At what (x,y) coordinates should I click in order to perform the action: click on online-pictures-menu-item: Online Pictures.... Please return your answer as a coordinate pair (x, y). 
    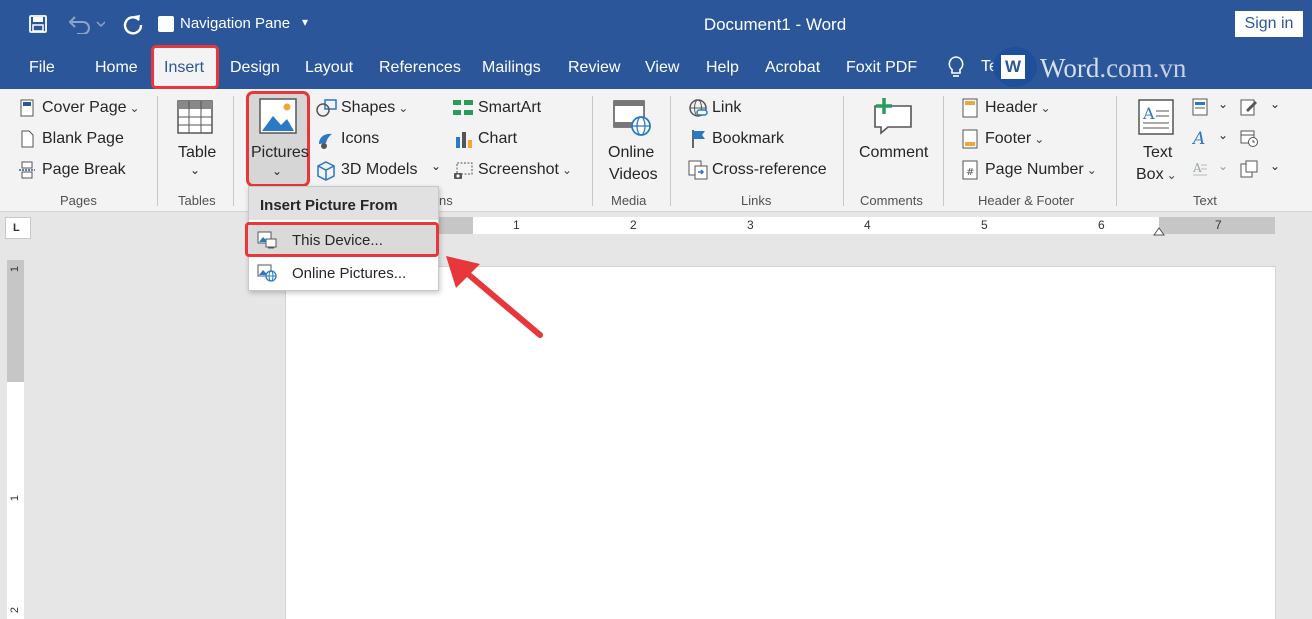
    Looking at the image, I should click on (342, 273).